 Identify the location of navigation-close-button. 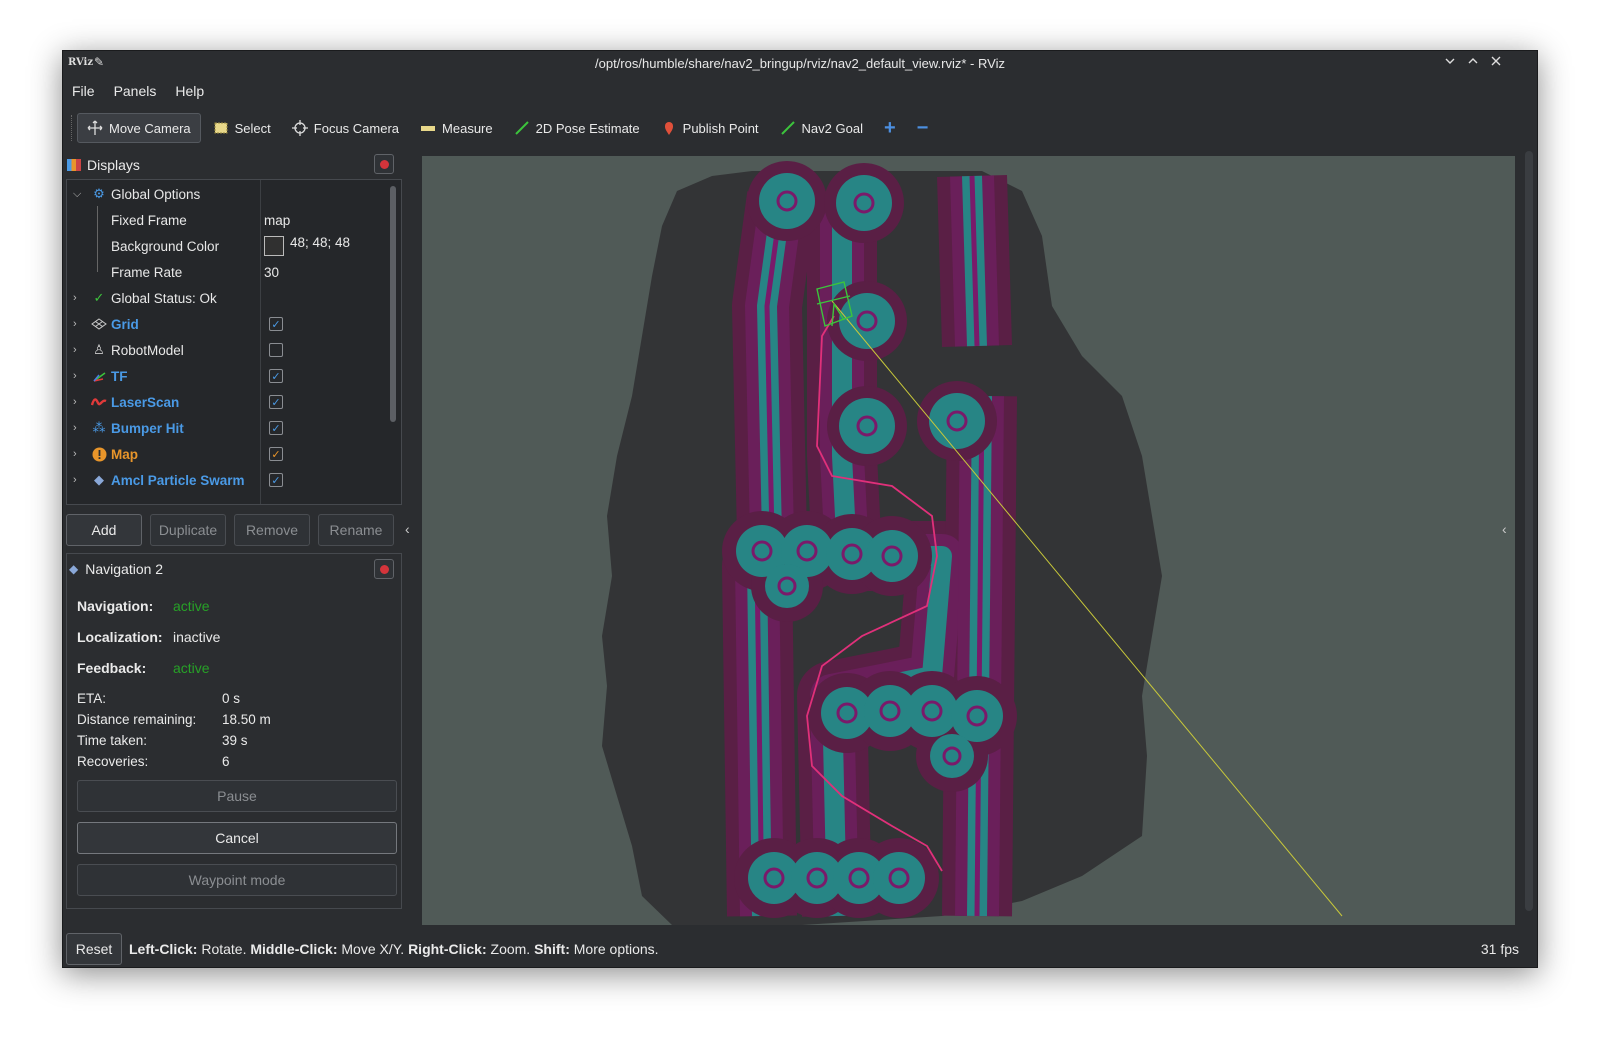
(384, 569).